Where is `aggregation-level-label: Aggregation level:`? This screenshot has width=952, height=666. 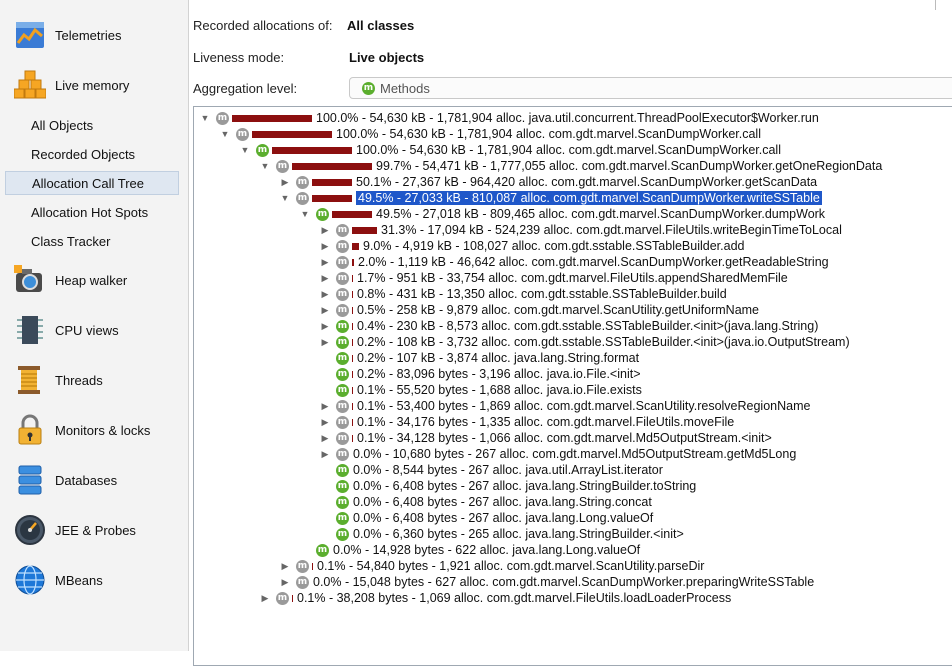 aggregation-level-label: Aggregation level: is located at coordinates (245, 88).